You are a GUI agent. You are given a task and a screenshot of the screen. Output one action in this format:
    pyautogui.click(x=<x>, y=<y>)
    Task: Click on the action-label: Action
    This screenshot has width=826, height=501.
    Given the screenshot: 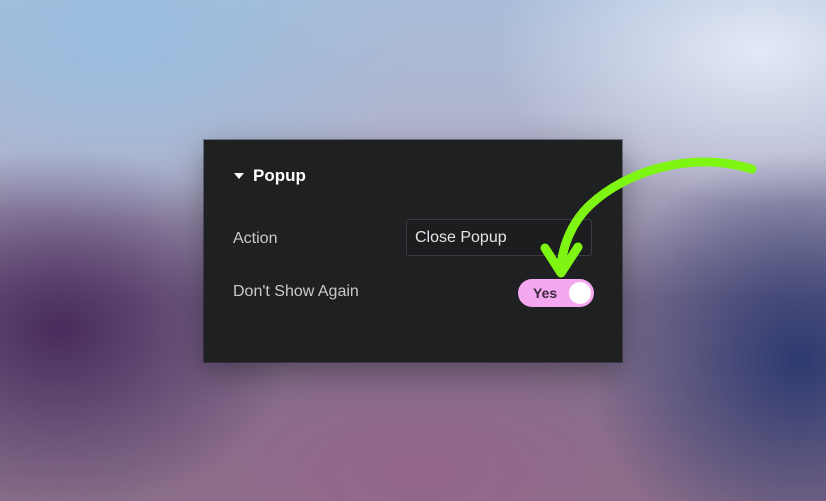 What is the action you would take?
    pyautogui.click(x=255, y=238)
    